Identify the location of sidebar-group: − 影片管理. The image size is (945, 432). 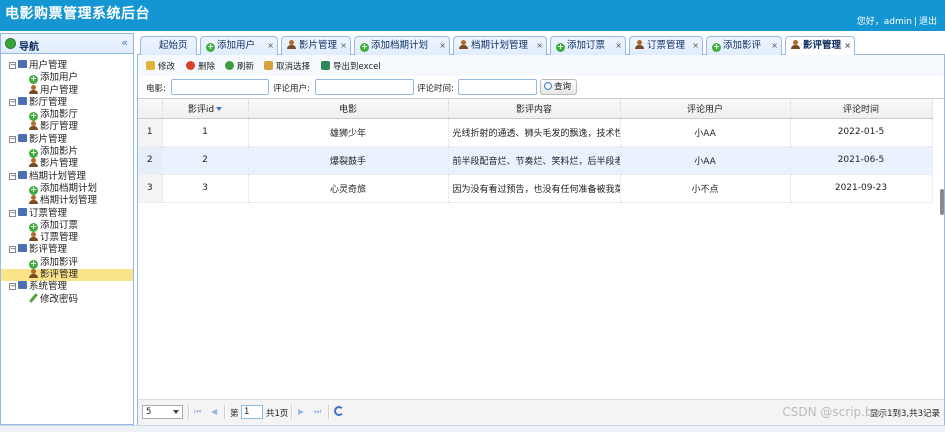
(67, 139).